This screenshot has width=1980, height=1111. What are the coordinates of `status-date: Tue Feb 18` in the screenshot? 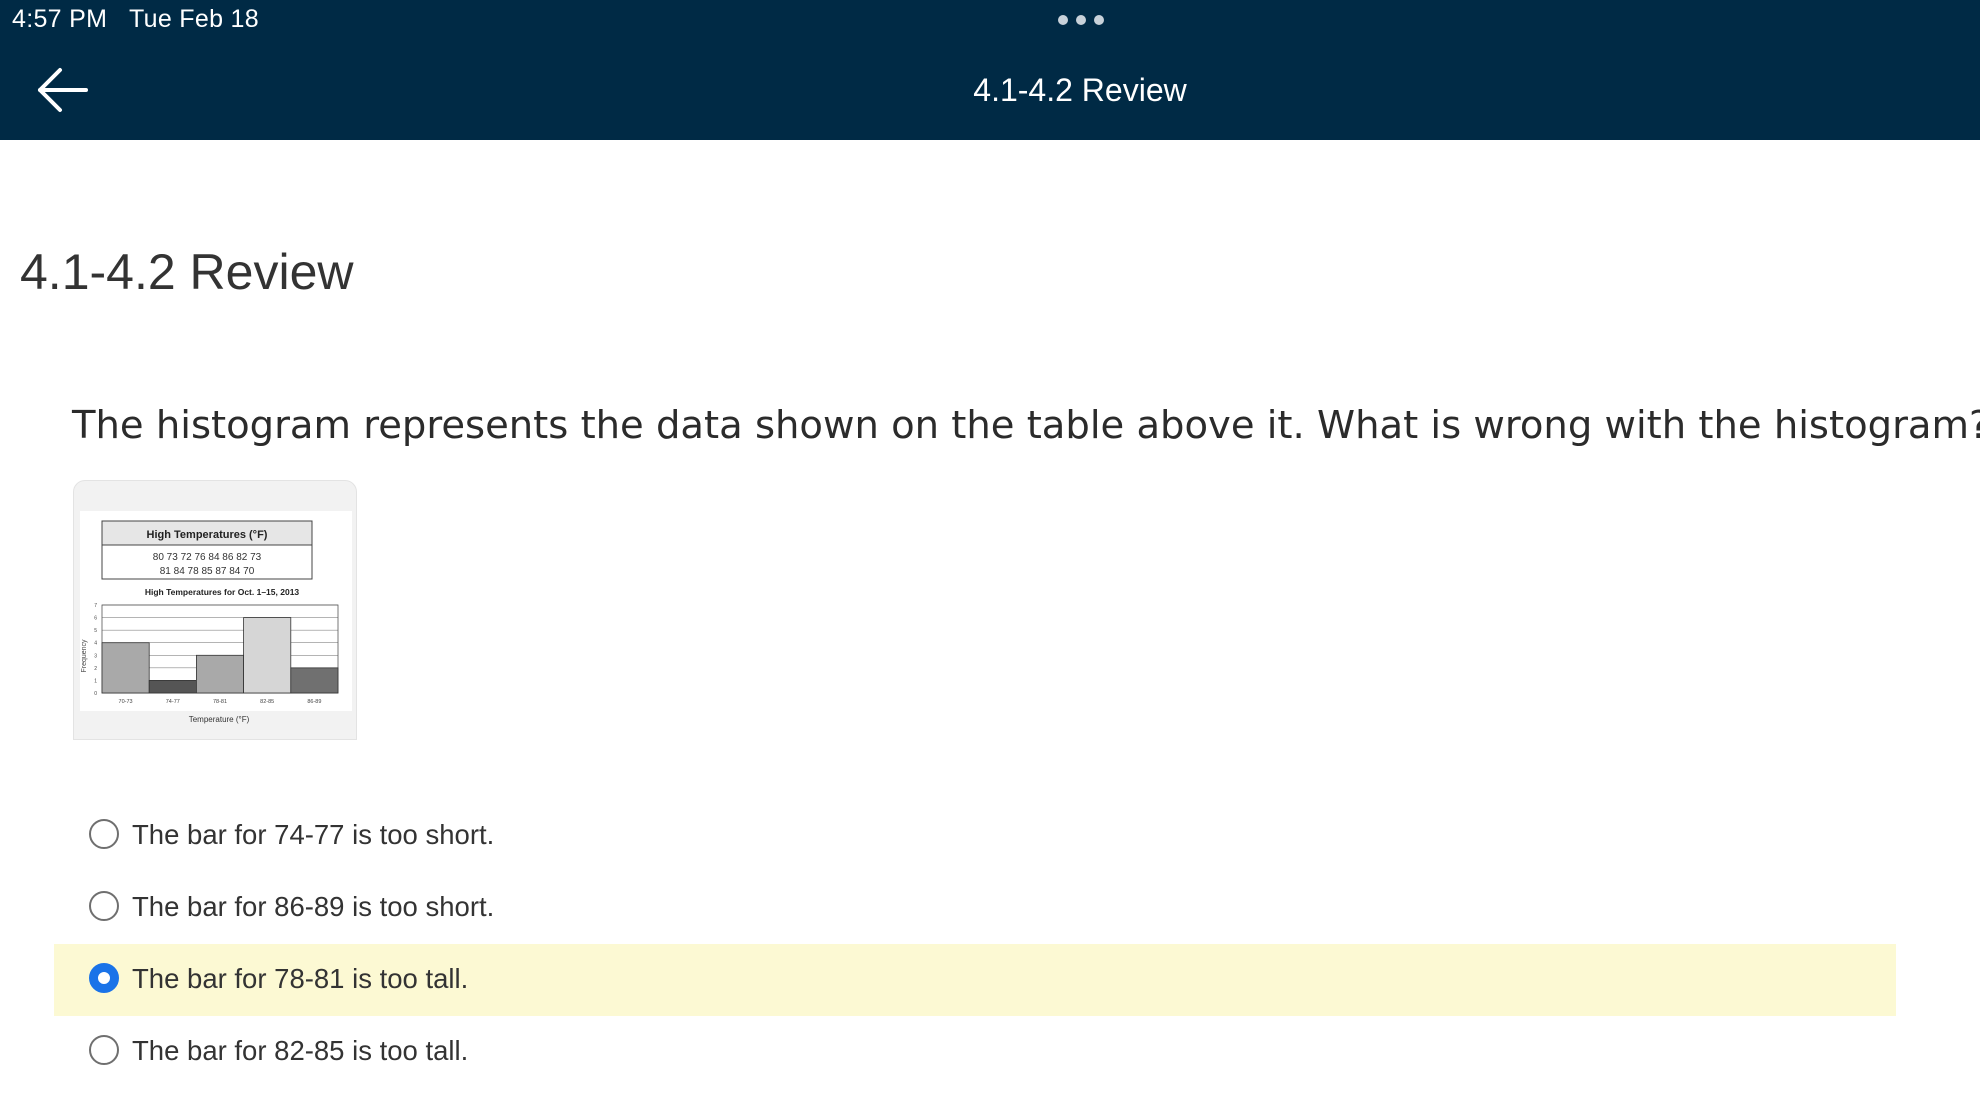 It's located at (194, 19).